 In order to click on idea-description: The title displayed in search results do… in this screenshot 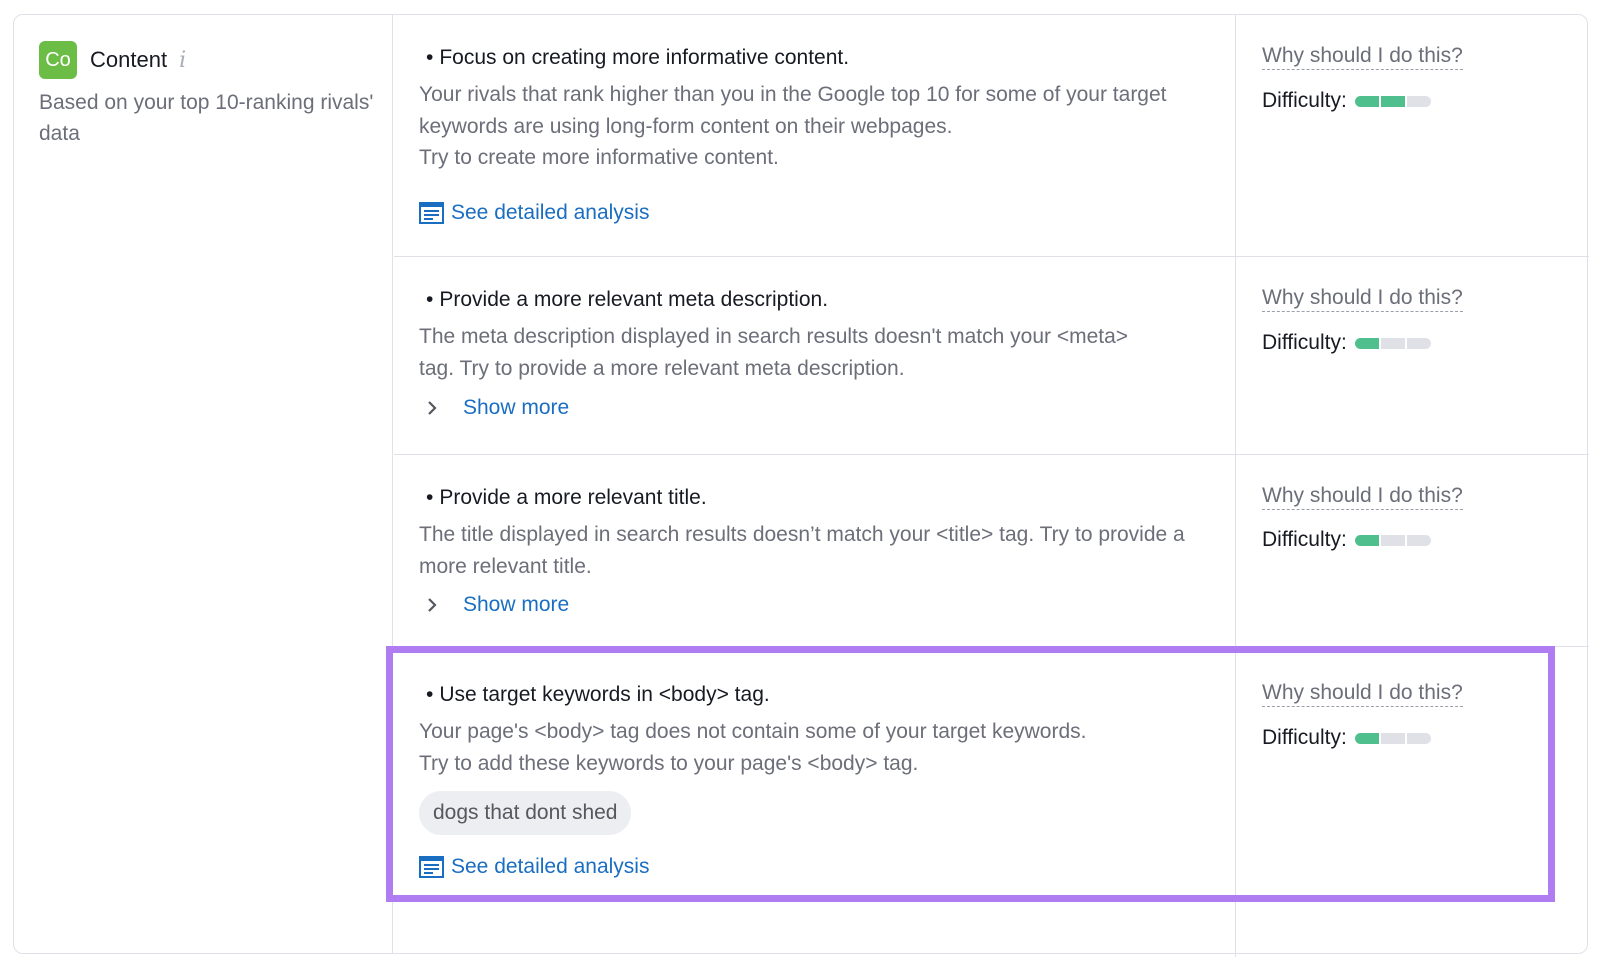, I will do `click(802, 550)`.